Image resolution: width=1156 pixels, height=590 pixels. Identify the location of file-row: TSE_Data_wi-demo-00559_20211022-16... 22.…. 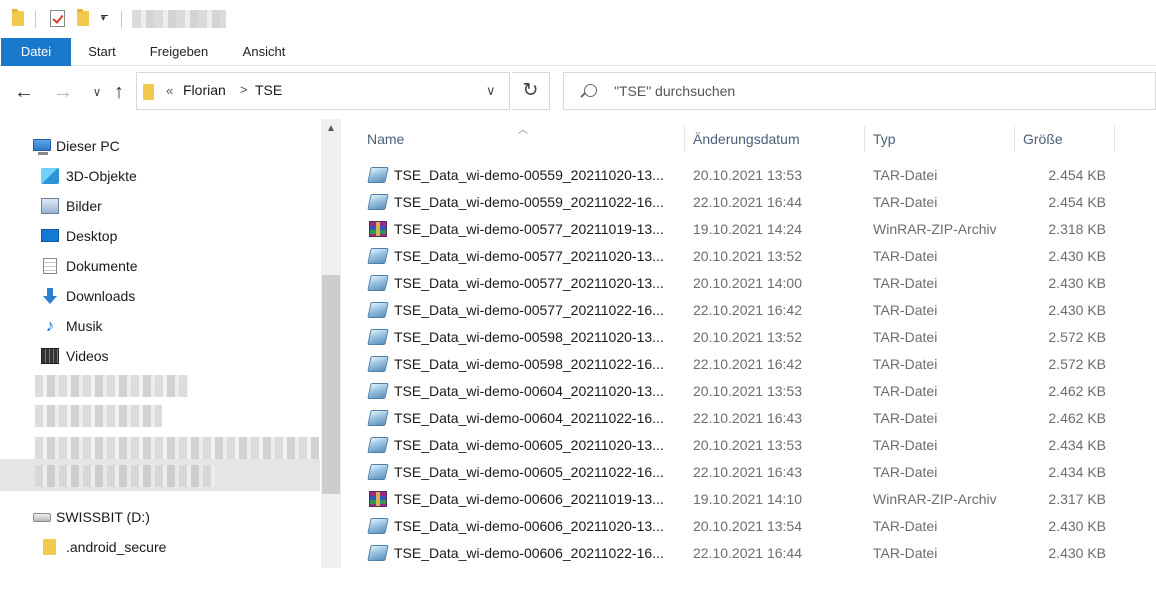
(748, 202).